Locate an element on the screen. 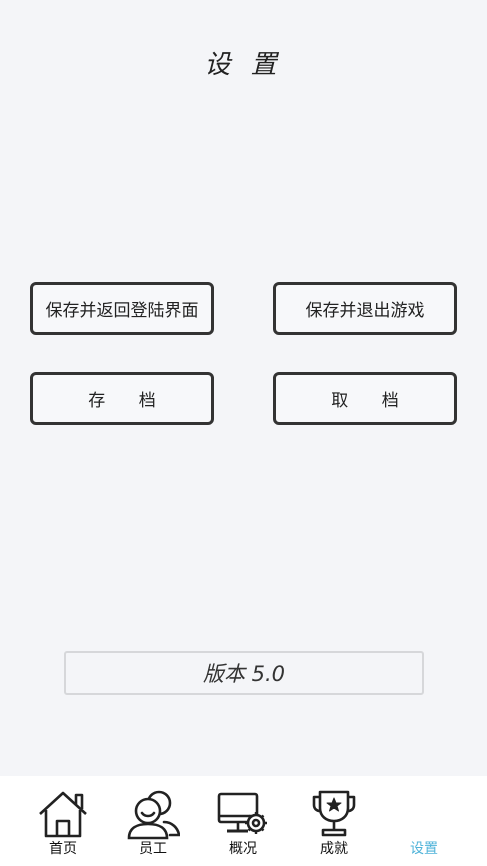 This screenshot has height=866, width=487. page-title: 设 置 is located at coordinates (243, 65).